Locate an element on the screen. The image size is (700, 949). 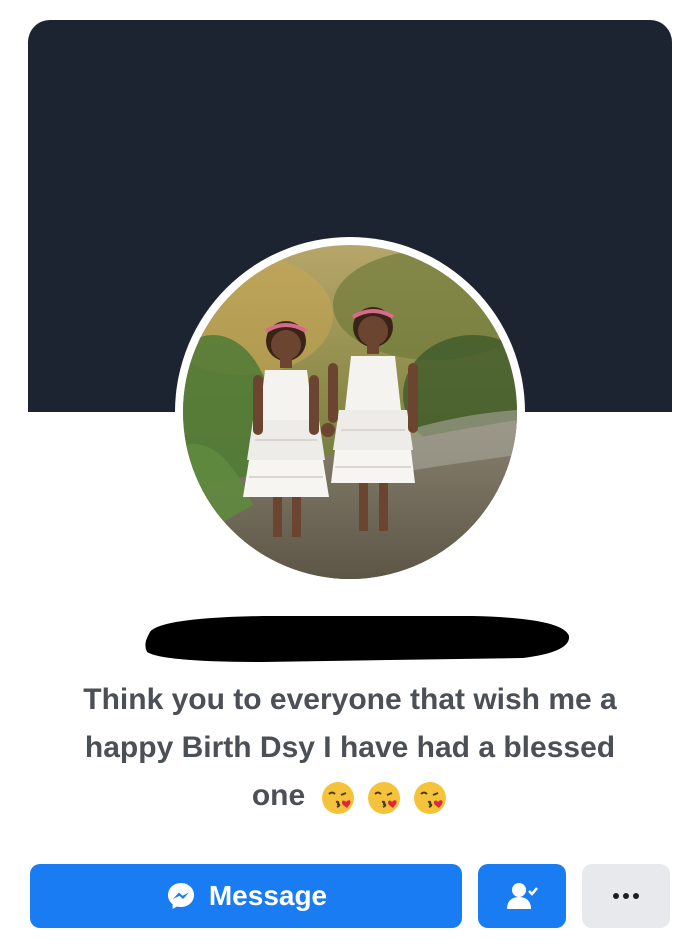
kiss-emoji-row is located at coordinates (383, 797).